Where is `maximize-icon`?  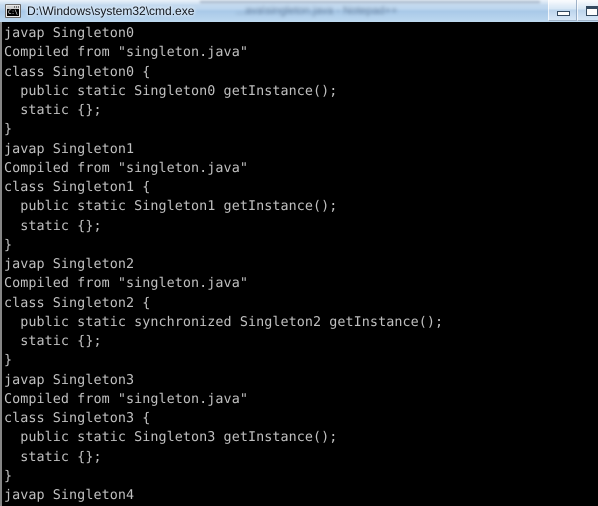
maximize-icon is located at coordinates (592, 11).